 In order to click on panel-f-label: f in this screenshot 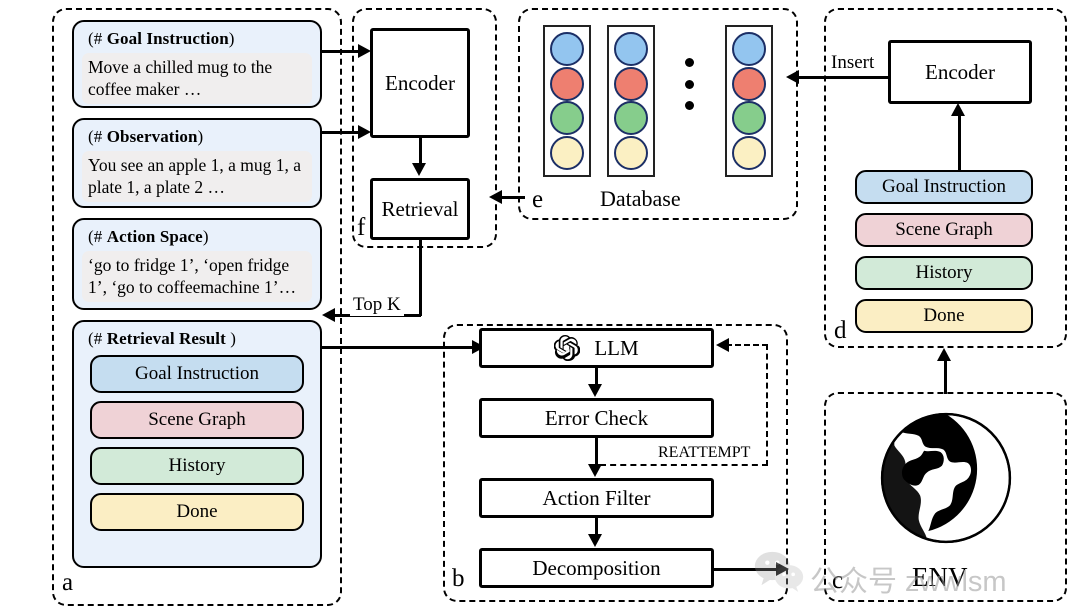, I will do `click(361, 227)`.